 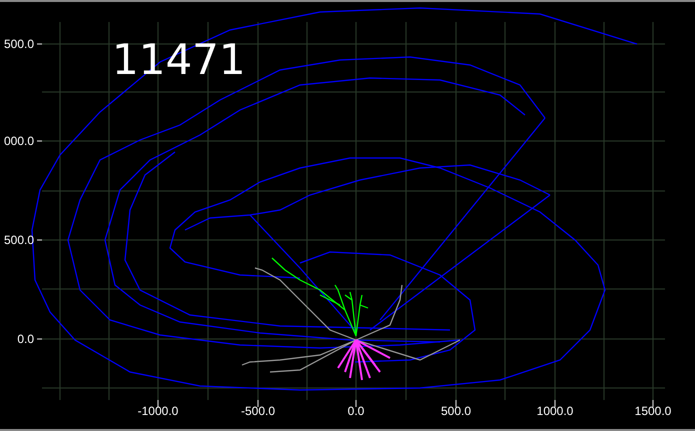 What do you see at coordinates (456, 411) in the screenshot?
I see `x-tick-label: 500.0` at bounding box center [456, 411].